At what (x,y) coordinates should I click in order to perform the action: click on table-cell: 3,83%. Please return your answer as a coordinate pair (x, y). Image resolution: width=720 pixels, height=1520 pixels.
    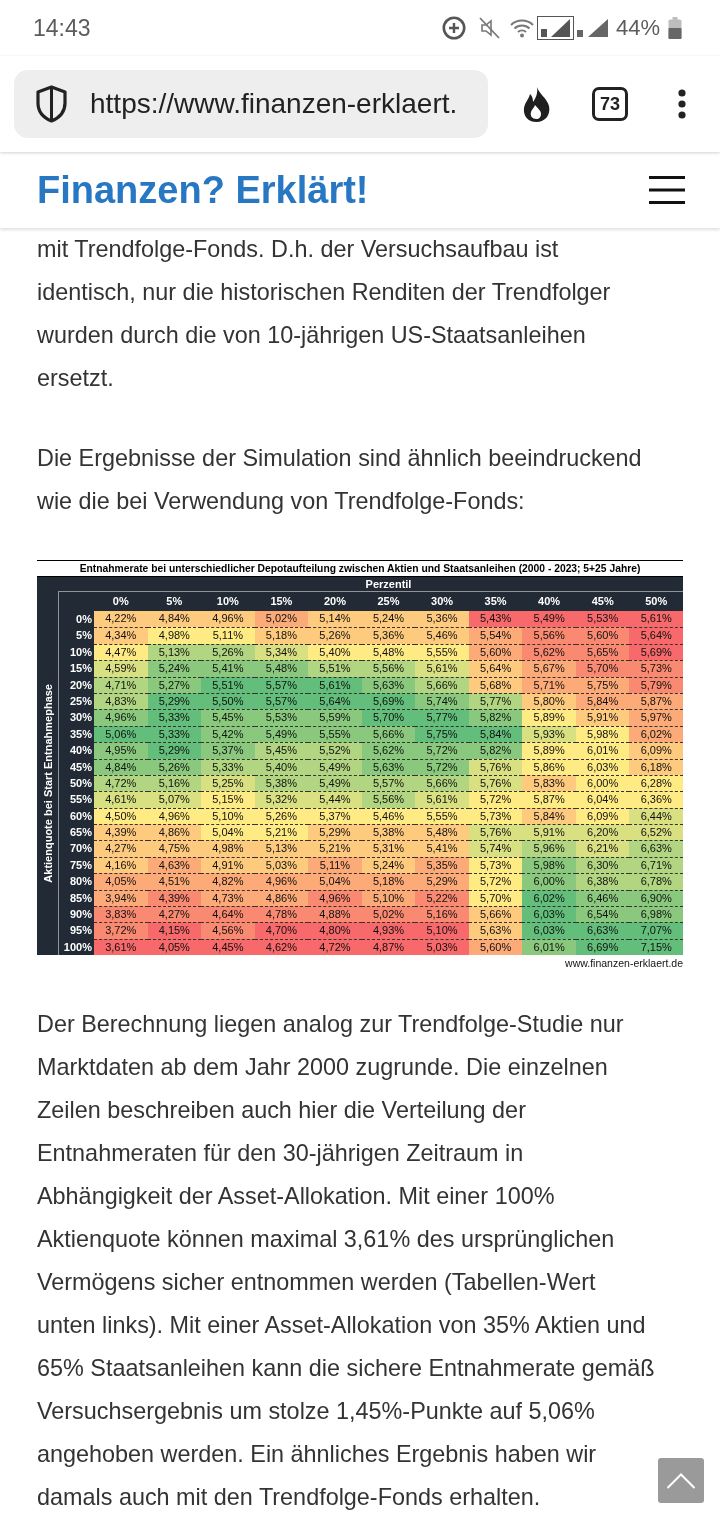
    Looking at the image, I should click on (121, 914).